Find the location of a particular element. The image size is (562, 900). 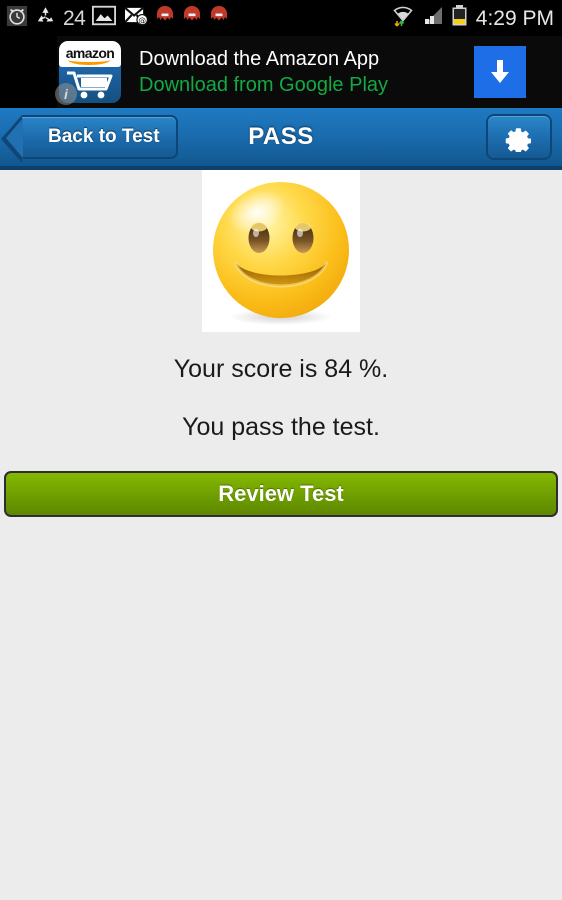

gear-icon is located at coordinates (518, 140).